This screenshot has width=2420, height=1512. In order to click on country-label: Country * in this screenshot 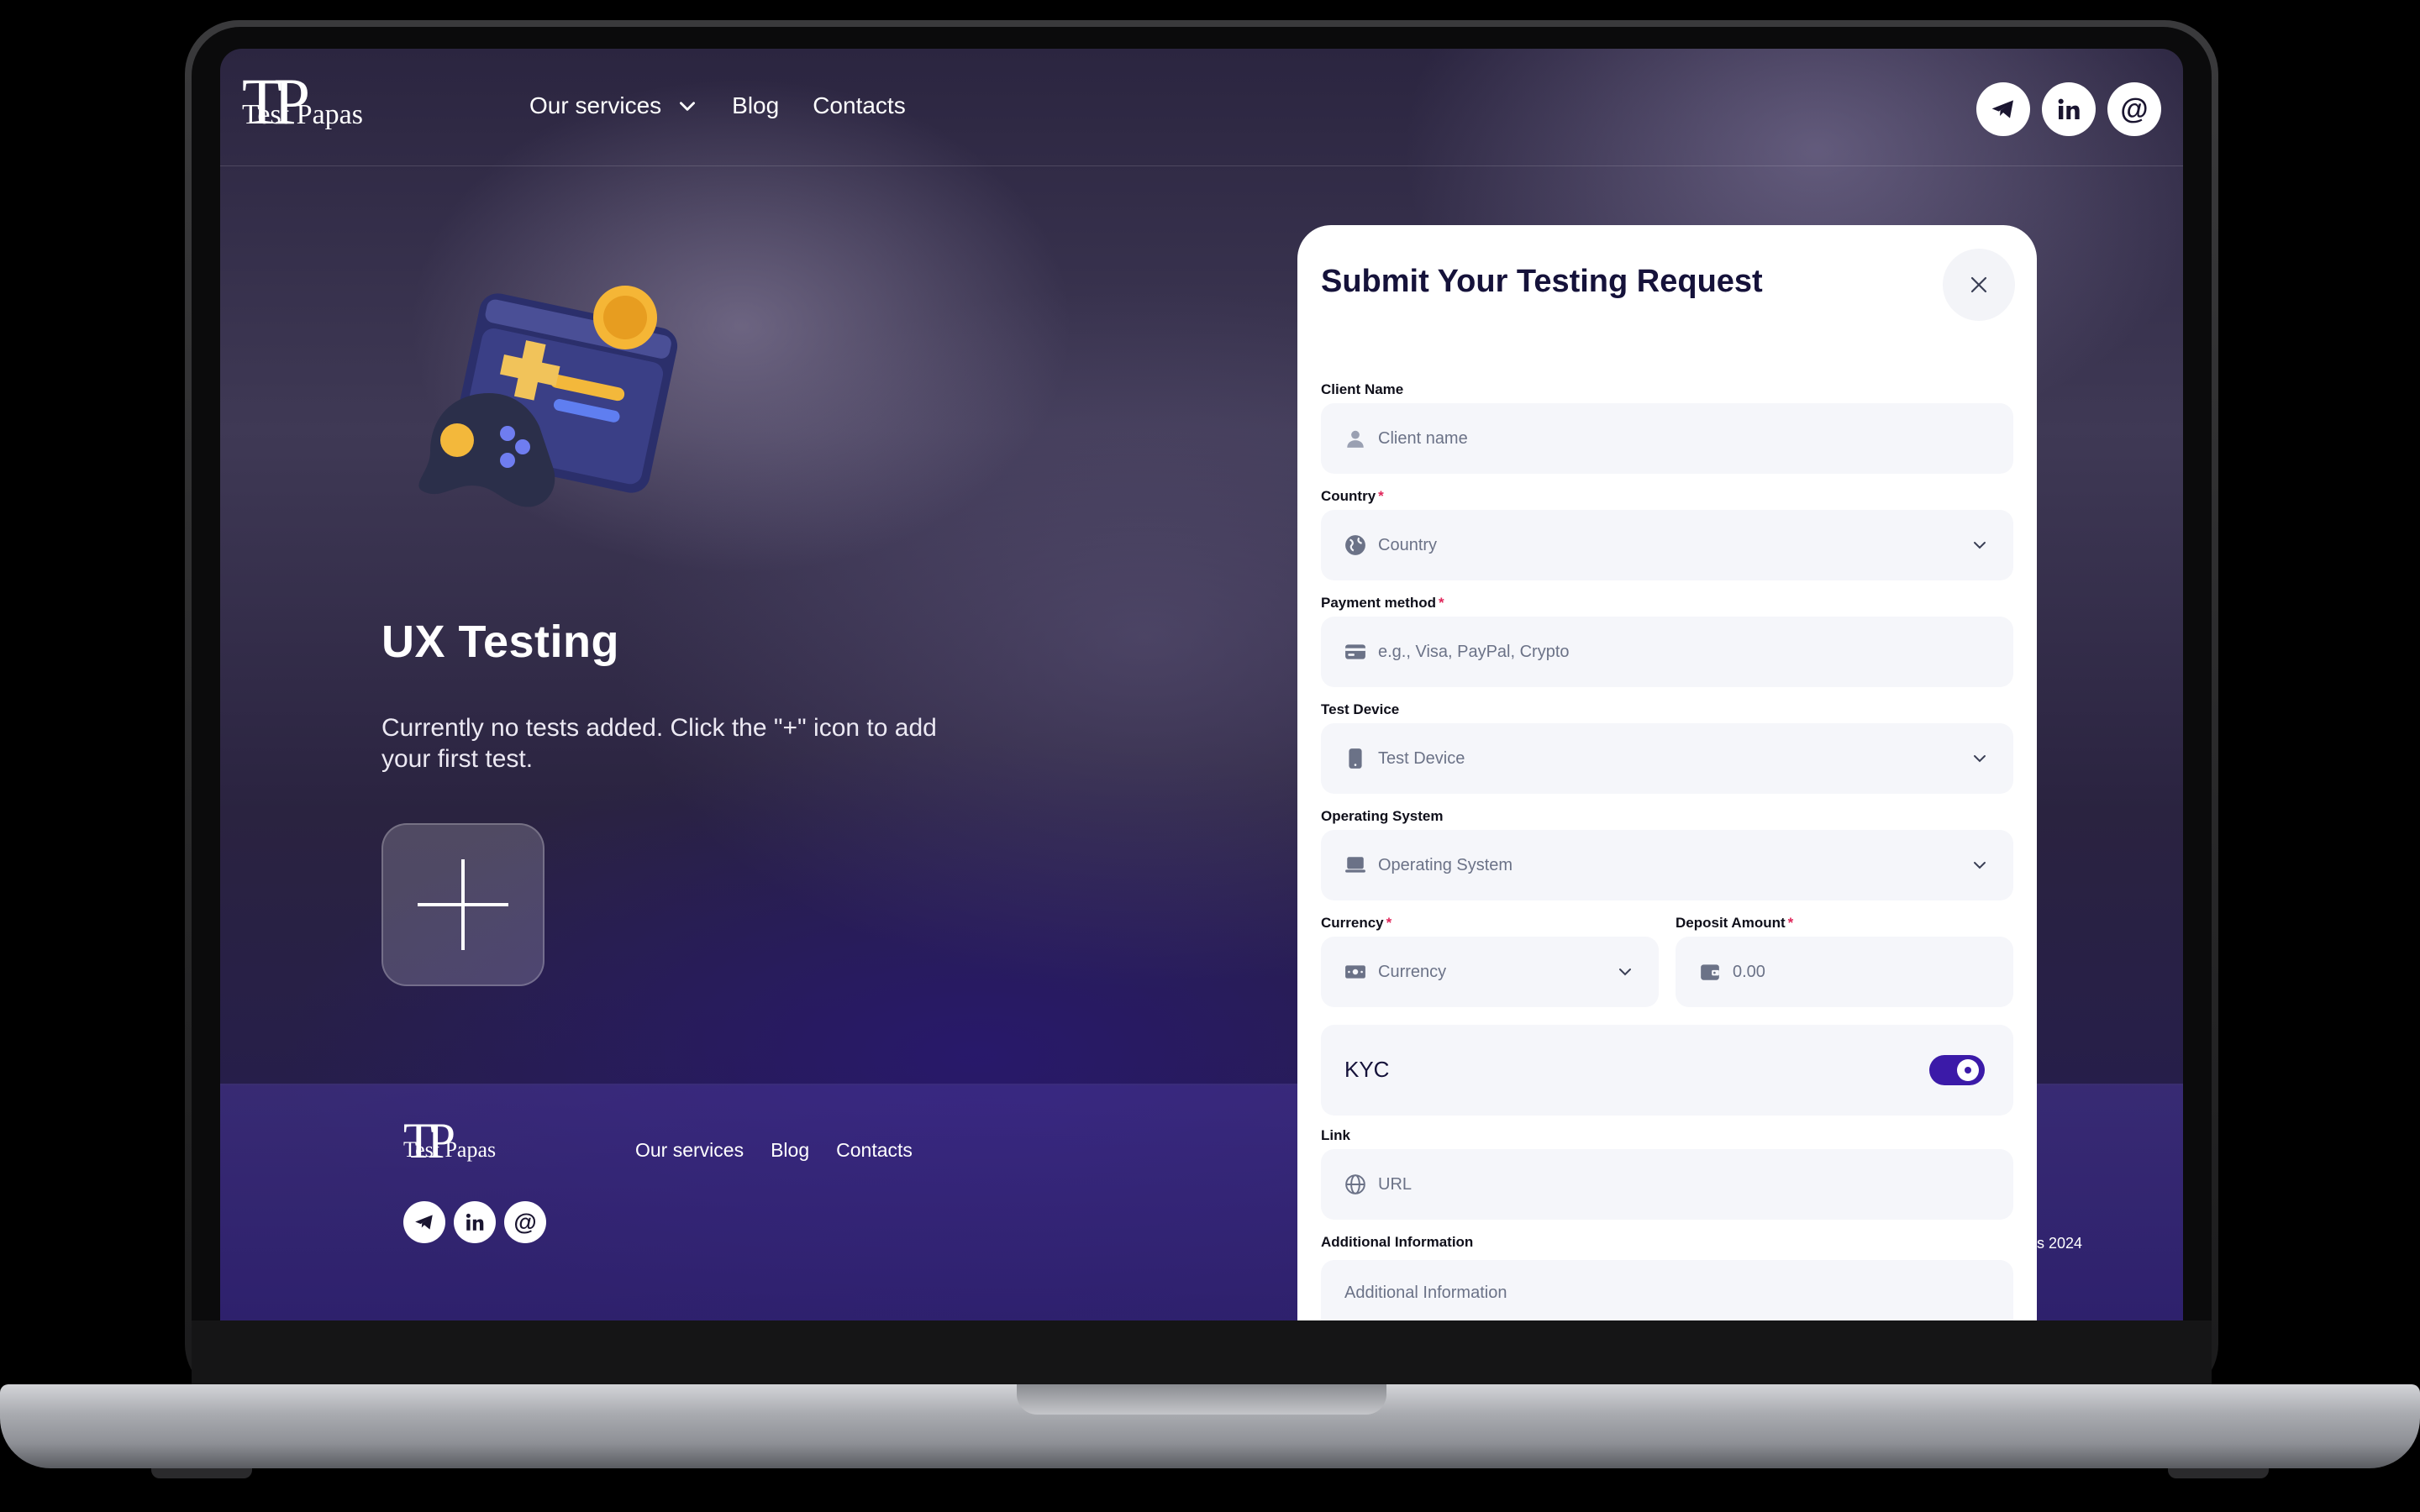, I will do `click(1352, 496)`.